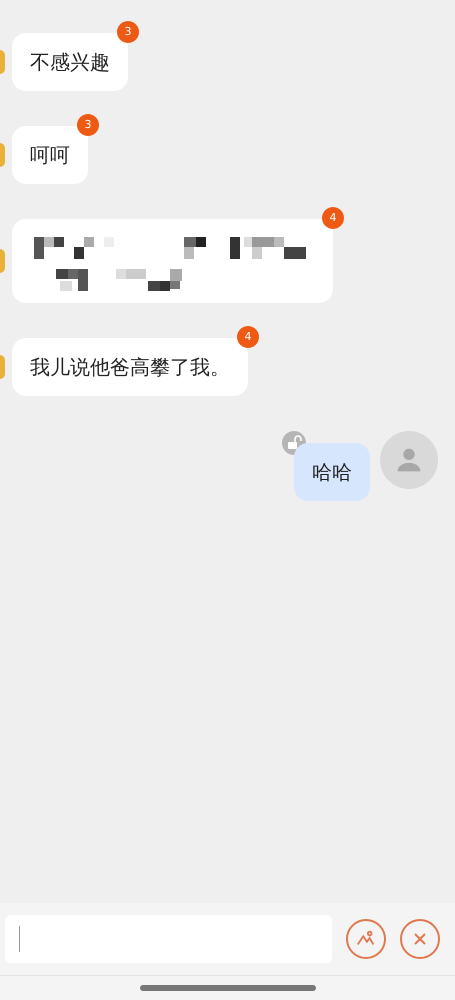 This screenshot has width=455, height=1000. Describe the element at coordinates (366, 939) in the screenshot. I see `image-button` at that location.